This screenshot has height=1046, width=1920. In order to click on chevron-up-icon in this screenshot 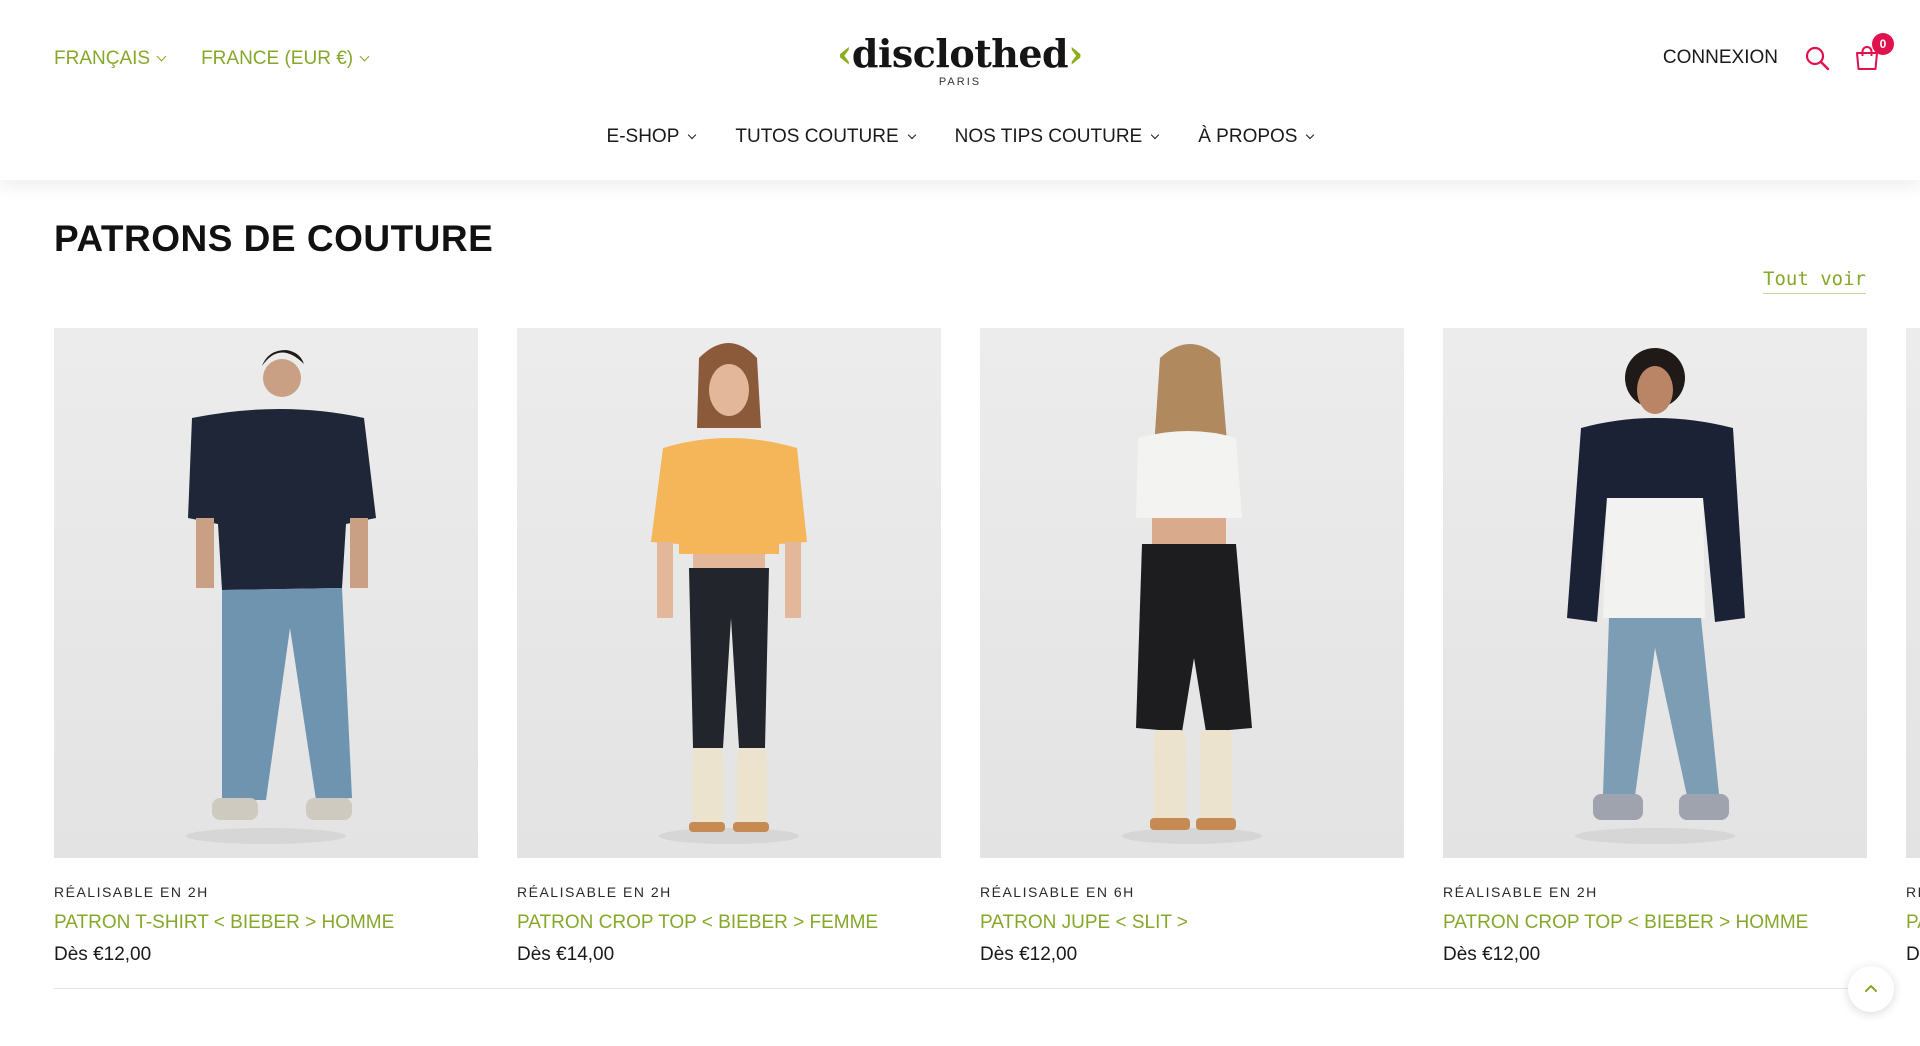, I will do `click(1871, 988)`.